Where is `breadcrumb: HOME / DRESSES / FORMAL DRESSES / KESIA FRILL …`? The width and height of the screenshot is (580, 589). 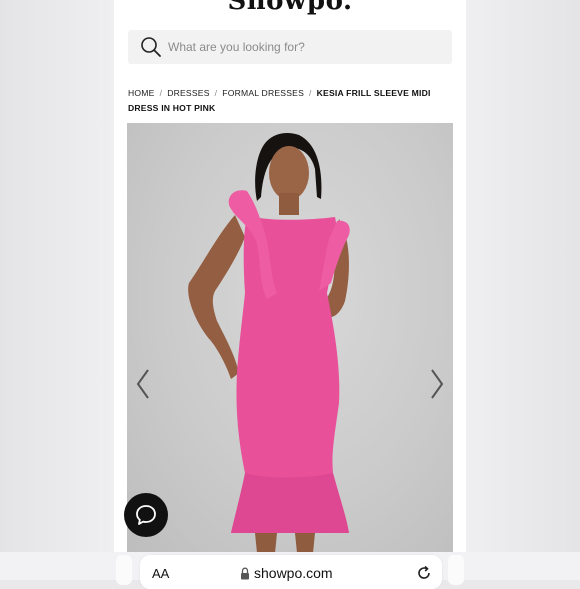
breadcrumb: HOME / DRESSES / FORMAL DRESSES / KESIA FRILL … is located at coordinates (290, 101).